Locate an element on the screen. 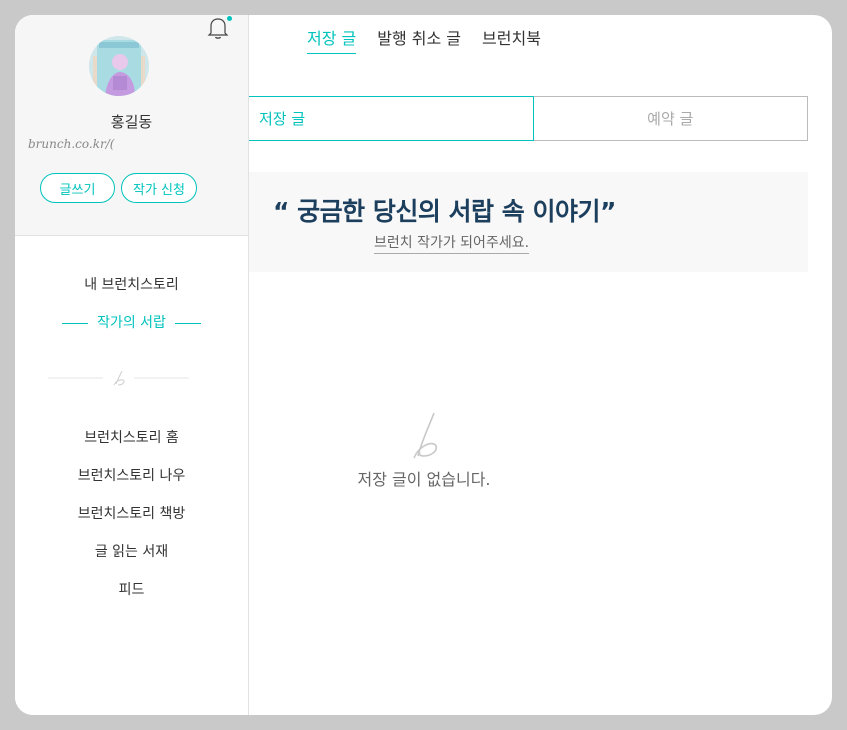 Image resolution: width=847 pixels, height=730 pixels. tab-unpublished-posts: 발행 취소 글 is located at coordinates (419, 39).